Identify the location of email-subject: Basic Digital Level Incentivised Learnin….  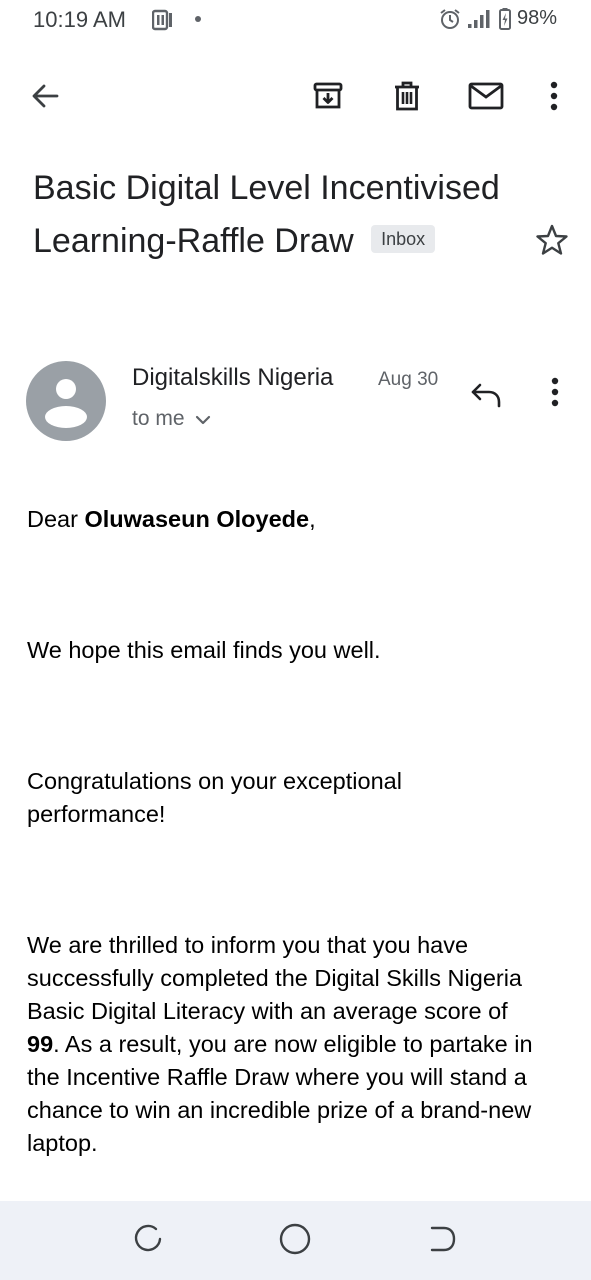
(273, 215).